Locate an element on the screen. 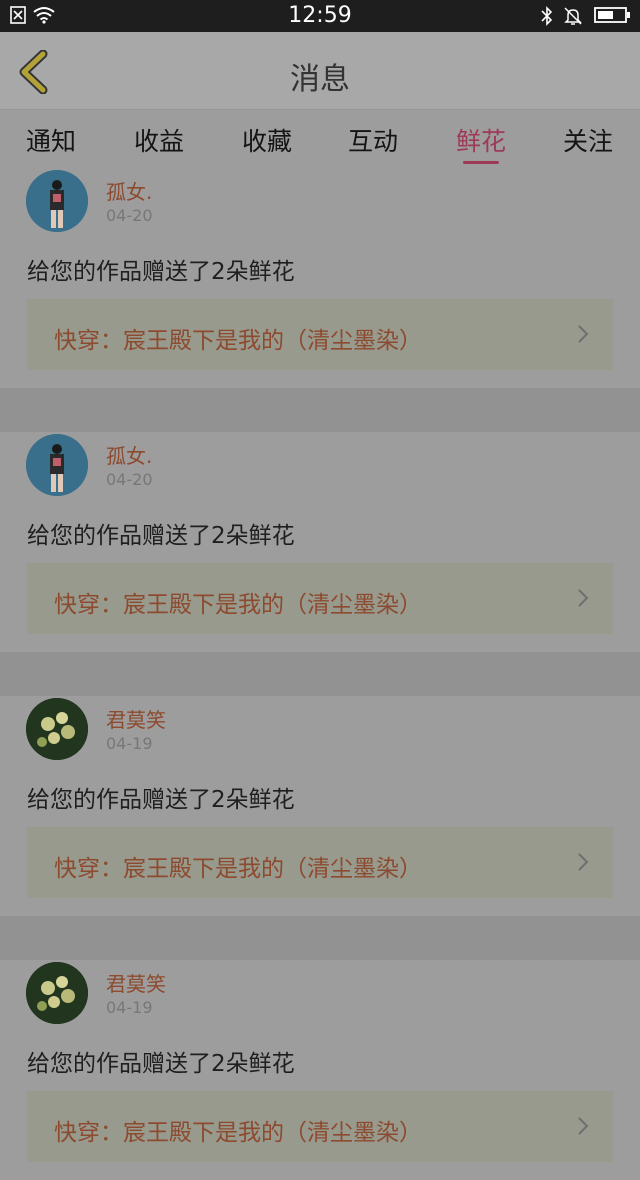 The width and height of the screenshot is (640, 1180). mute-bell-icon is located at coordinates (573, 16).